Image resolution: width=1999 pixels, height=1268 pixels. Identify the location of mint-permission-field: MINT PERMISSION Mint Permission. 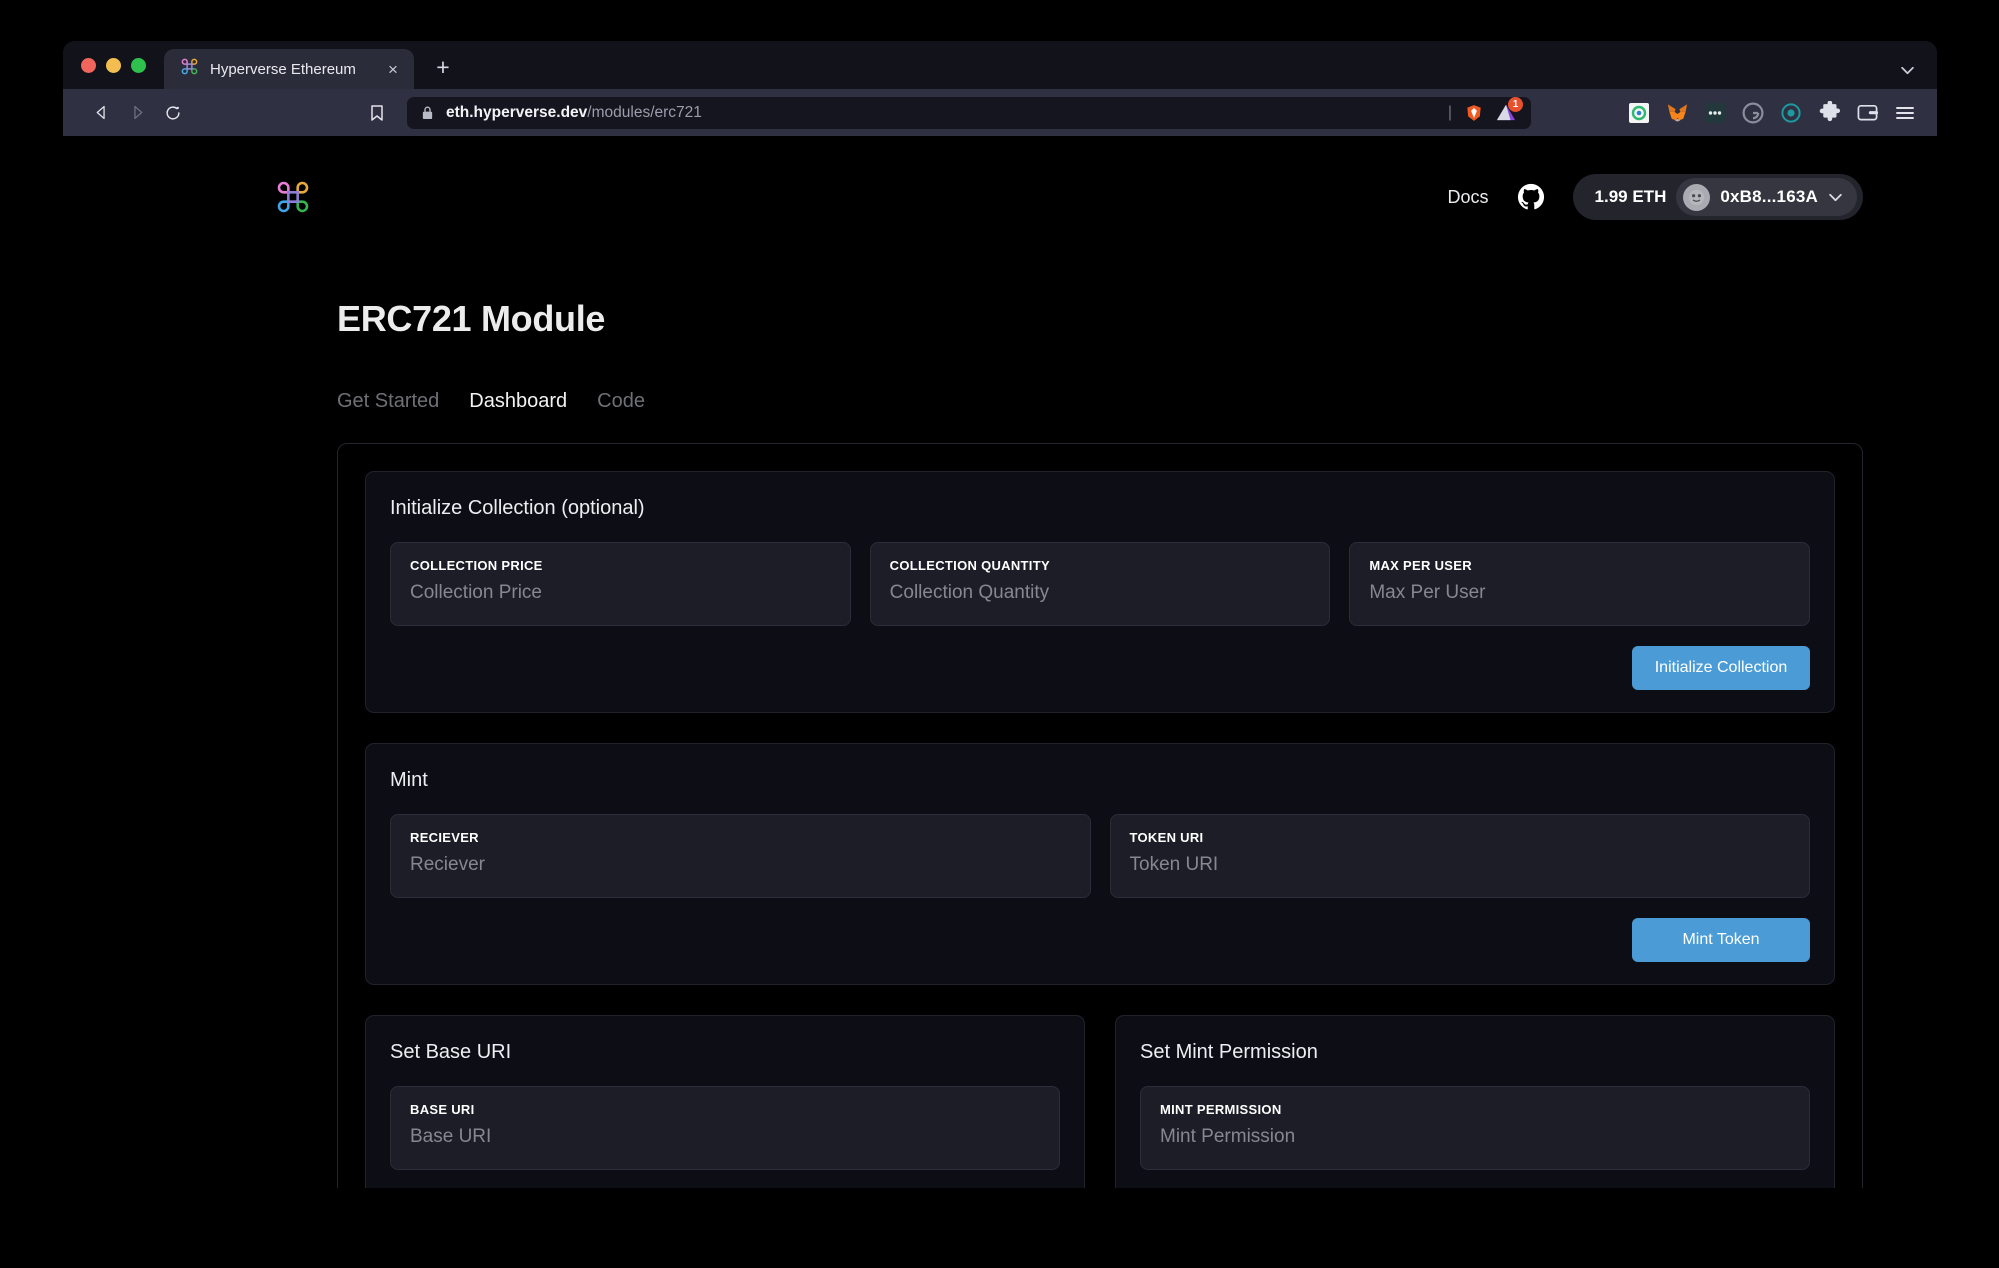
(1475, 1128).